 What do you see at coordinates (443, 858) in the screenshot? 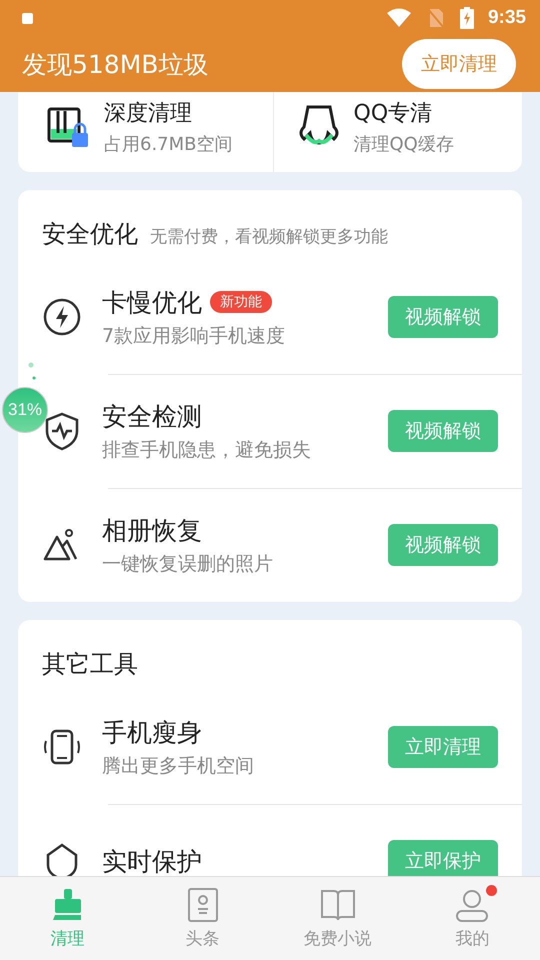
I see `action-button: 立即保护` at bounding box center [443, 858].